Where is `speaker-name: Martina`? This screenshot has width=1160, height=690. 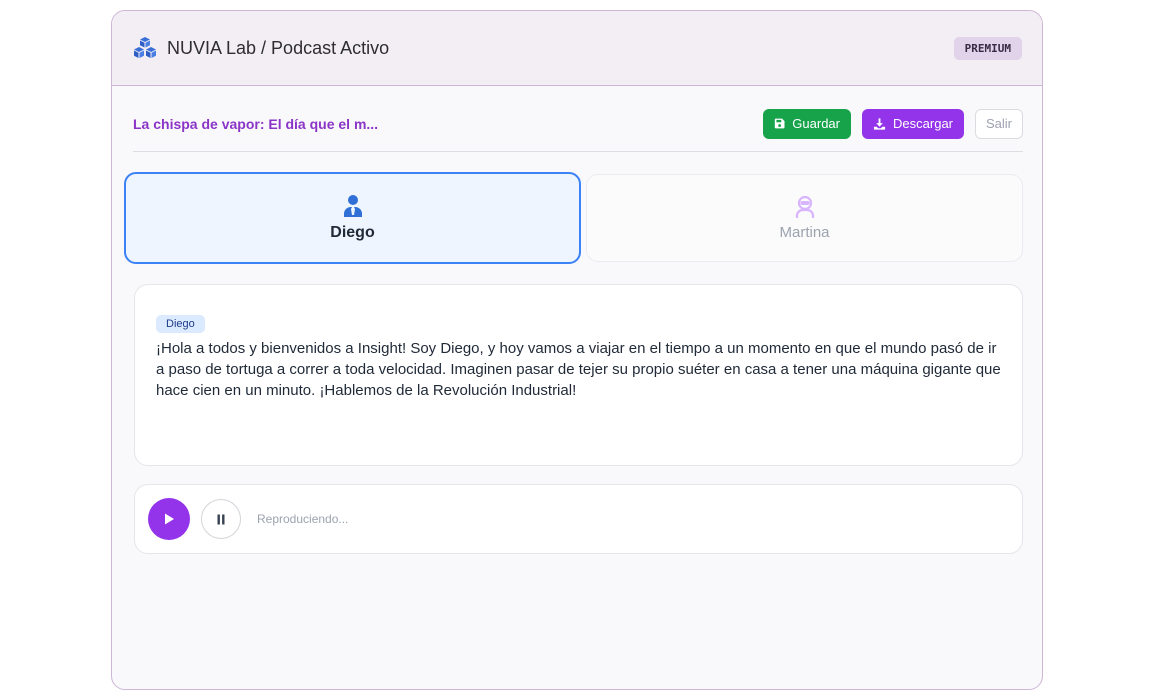 speaker-name: Martina is located at coordinates (804, 232).